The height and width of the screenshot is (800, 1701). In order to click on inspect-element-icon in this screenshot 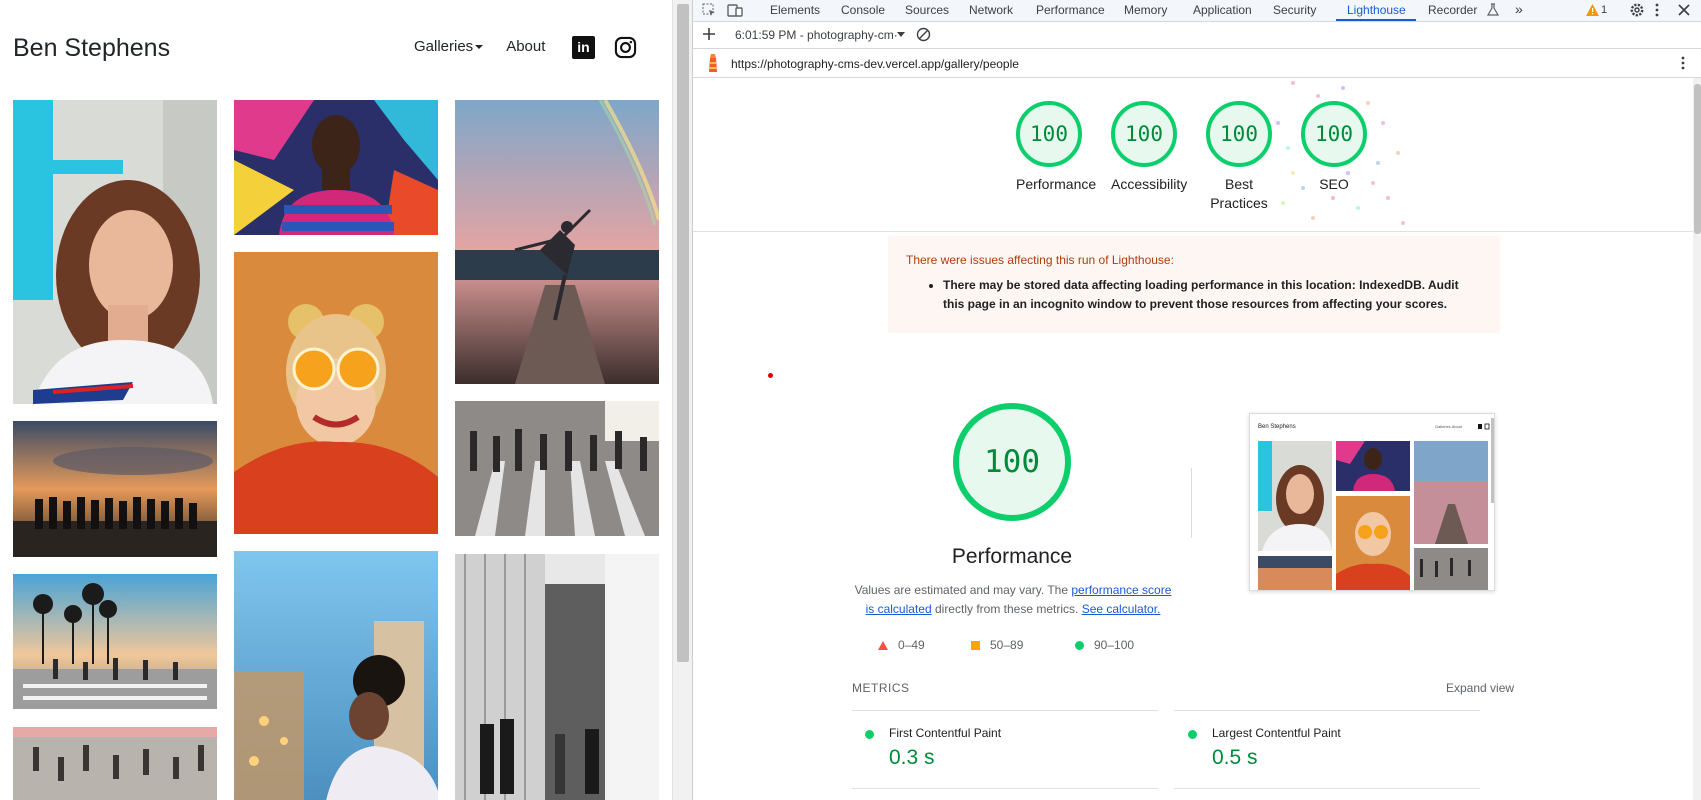, I will do `click(709, 10)`.